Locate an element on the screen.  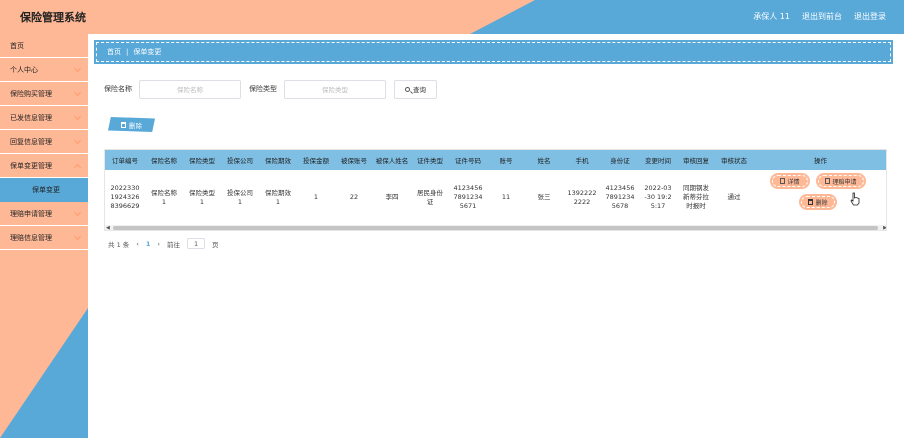
sidebar-item-insurance-purchase: 保险购买管理 is located at coordinates (44, 94).